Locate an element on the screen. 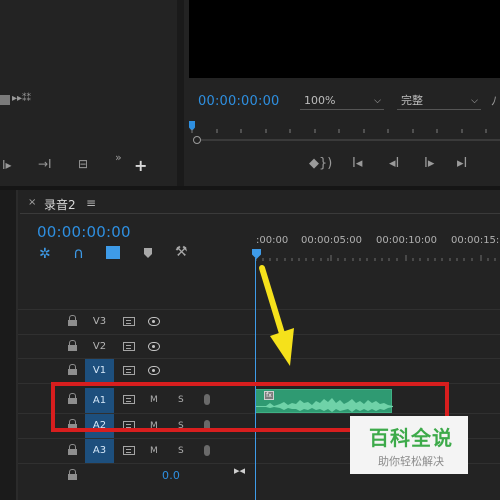 This screenshot has height=500, width=500. ruler-label: :00:00 is located at coordinates (272, 240).